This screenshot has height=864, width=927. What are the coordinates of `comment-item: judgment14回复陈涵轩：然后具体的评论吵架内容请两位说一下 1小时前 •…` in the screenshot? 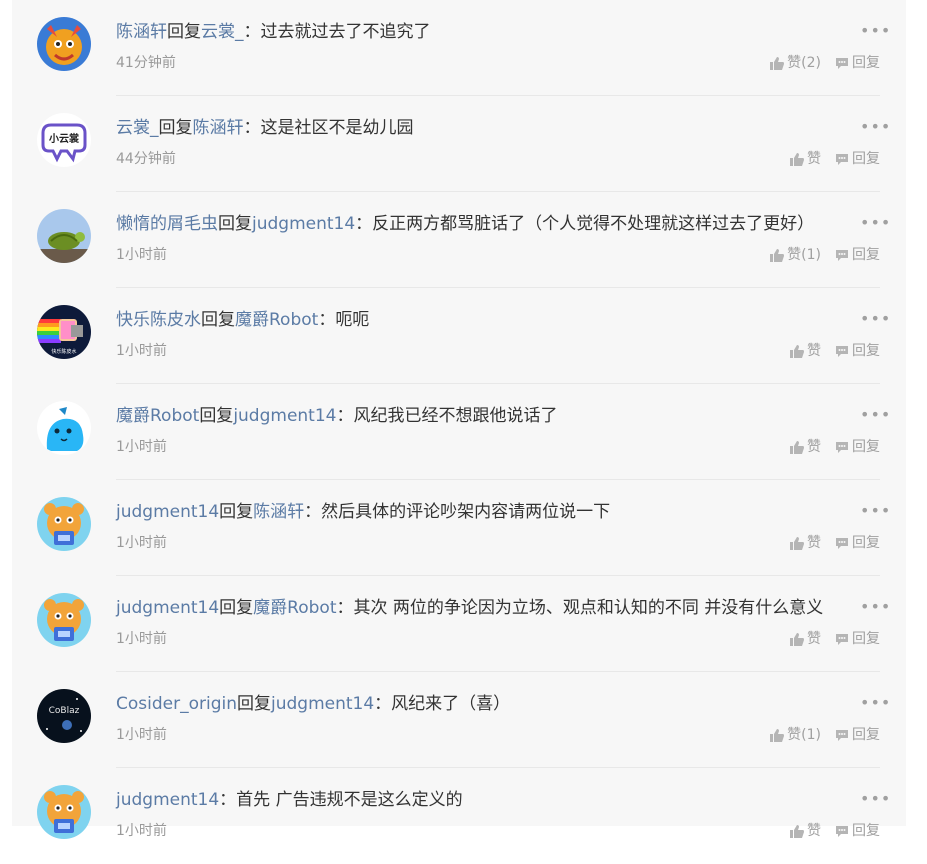 It's located at (459, 528).